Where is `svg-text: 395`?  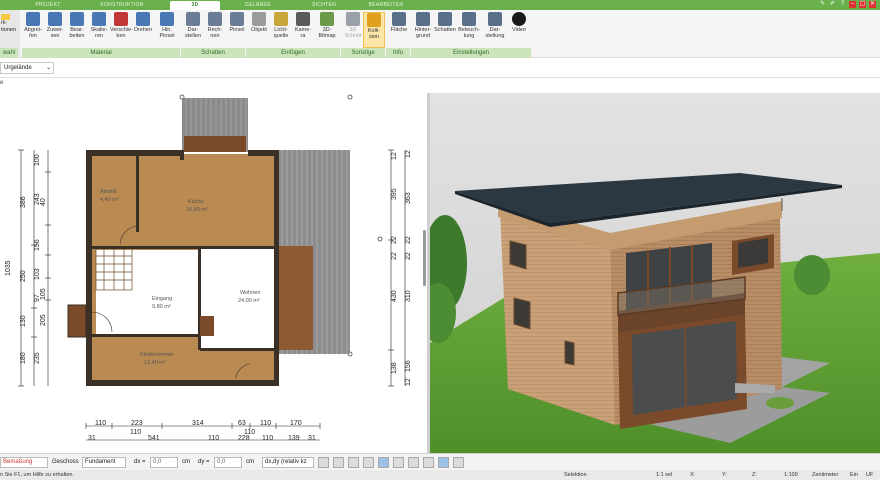 svg-text: 395 is located at coordinates (394, 194).